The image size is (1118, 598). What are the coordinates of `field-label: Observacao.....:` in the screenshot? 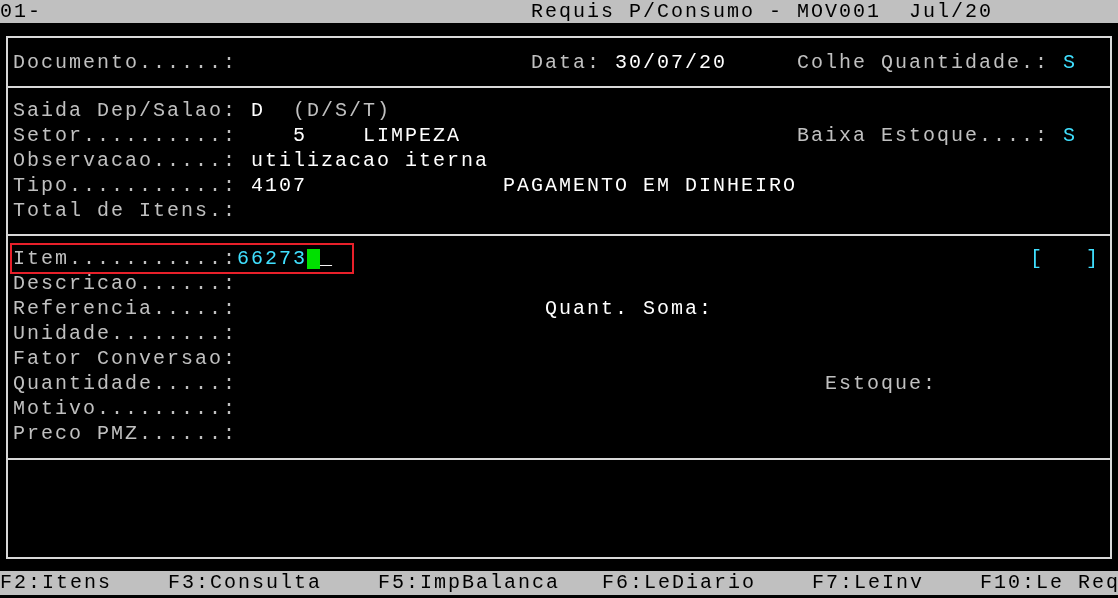 It's located at (126, 160).